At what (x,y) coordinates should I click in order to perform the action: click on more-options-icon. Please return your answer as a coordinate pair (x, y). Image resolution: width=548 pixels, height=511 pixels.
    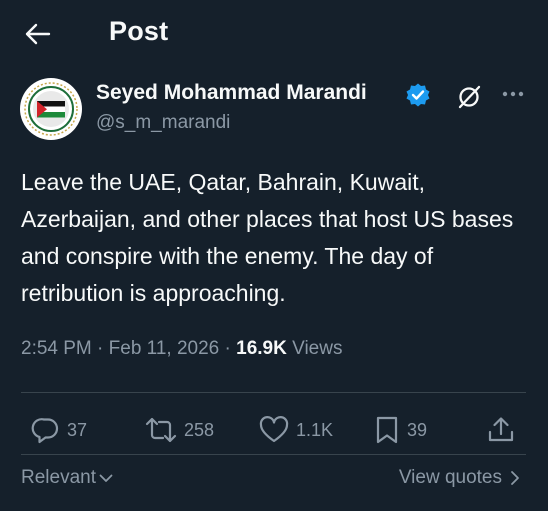
    Looking at the image, I should click on (513, 94).